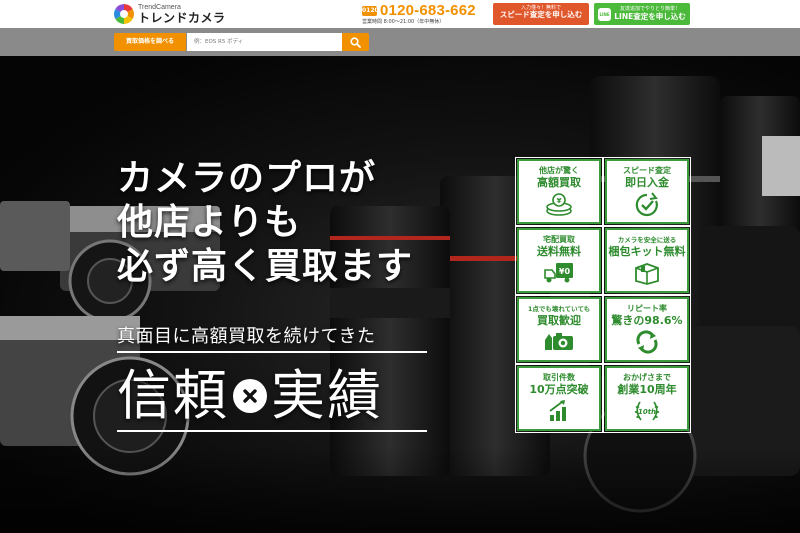 This screenshot has height=533, width=800. What do you see at coordinates (559, 191) in the screenshot?
I see `feature-high-price: 他店が驚く 高額買取 ¥` at bounding box center [559, 191].